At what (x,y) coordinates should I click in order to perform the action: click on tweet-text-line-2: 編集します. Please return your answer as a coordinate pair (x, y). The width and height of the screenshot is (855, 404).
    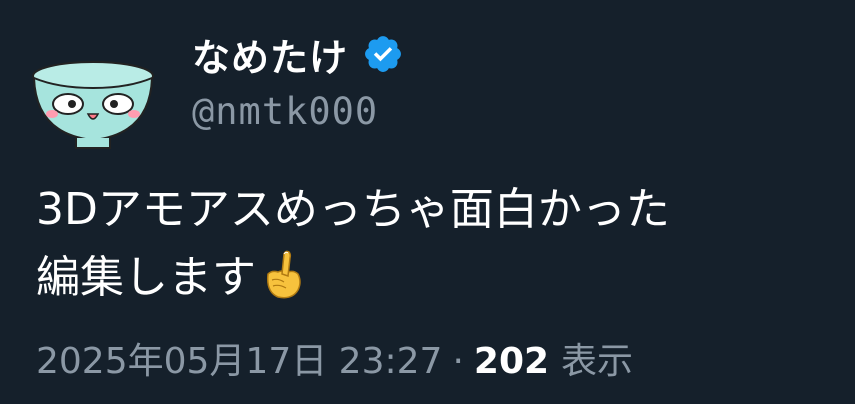
    Looking at the image, I should click on (146, 277).